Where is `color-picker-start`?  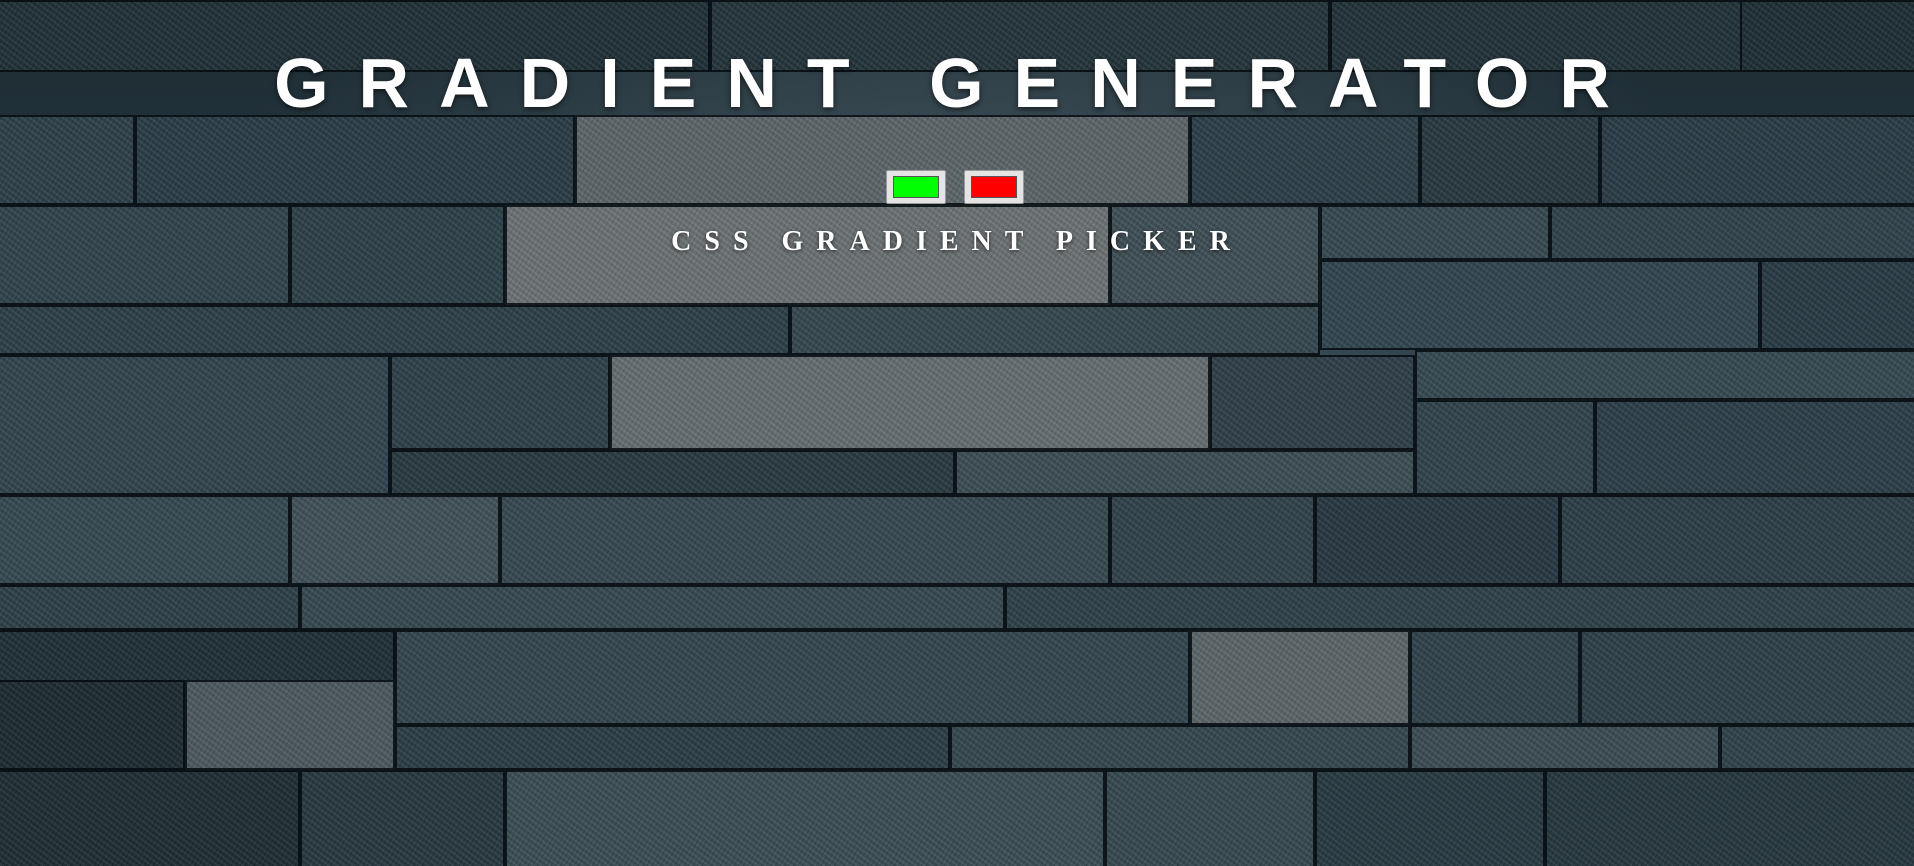
color-picker-start is located at coordinates (916, 187).